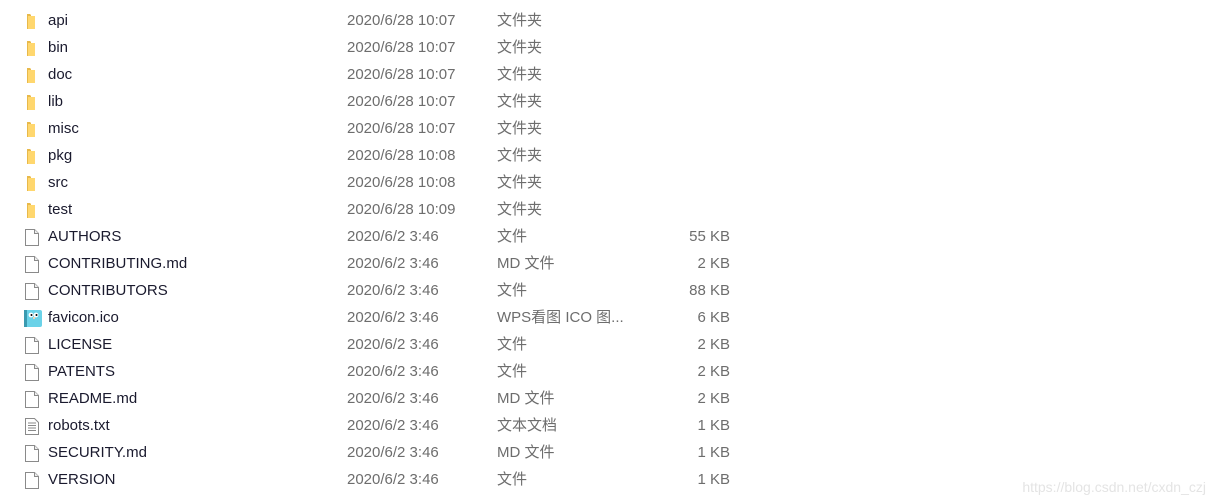  I want to click on file-name: CONTRIBUTORS, so click(108, 290).